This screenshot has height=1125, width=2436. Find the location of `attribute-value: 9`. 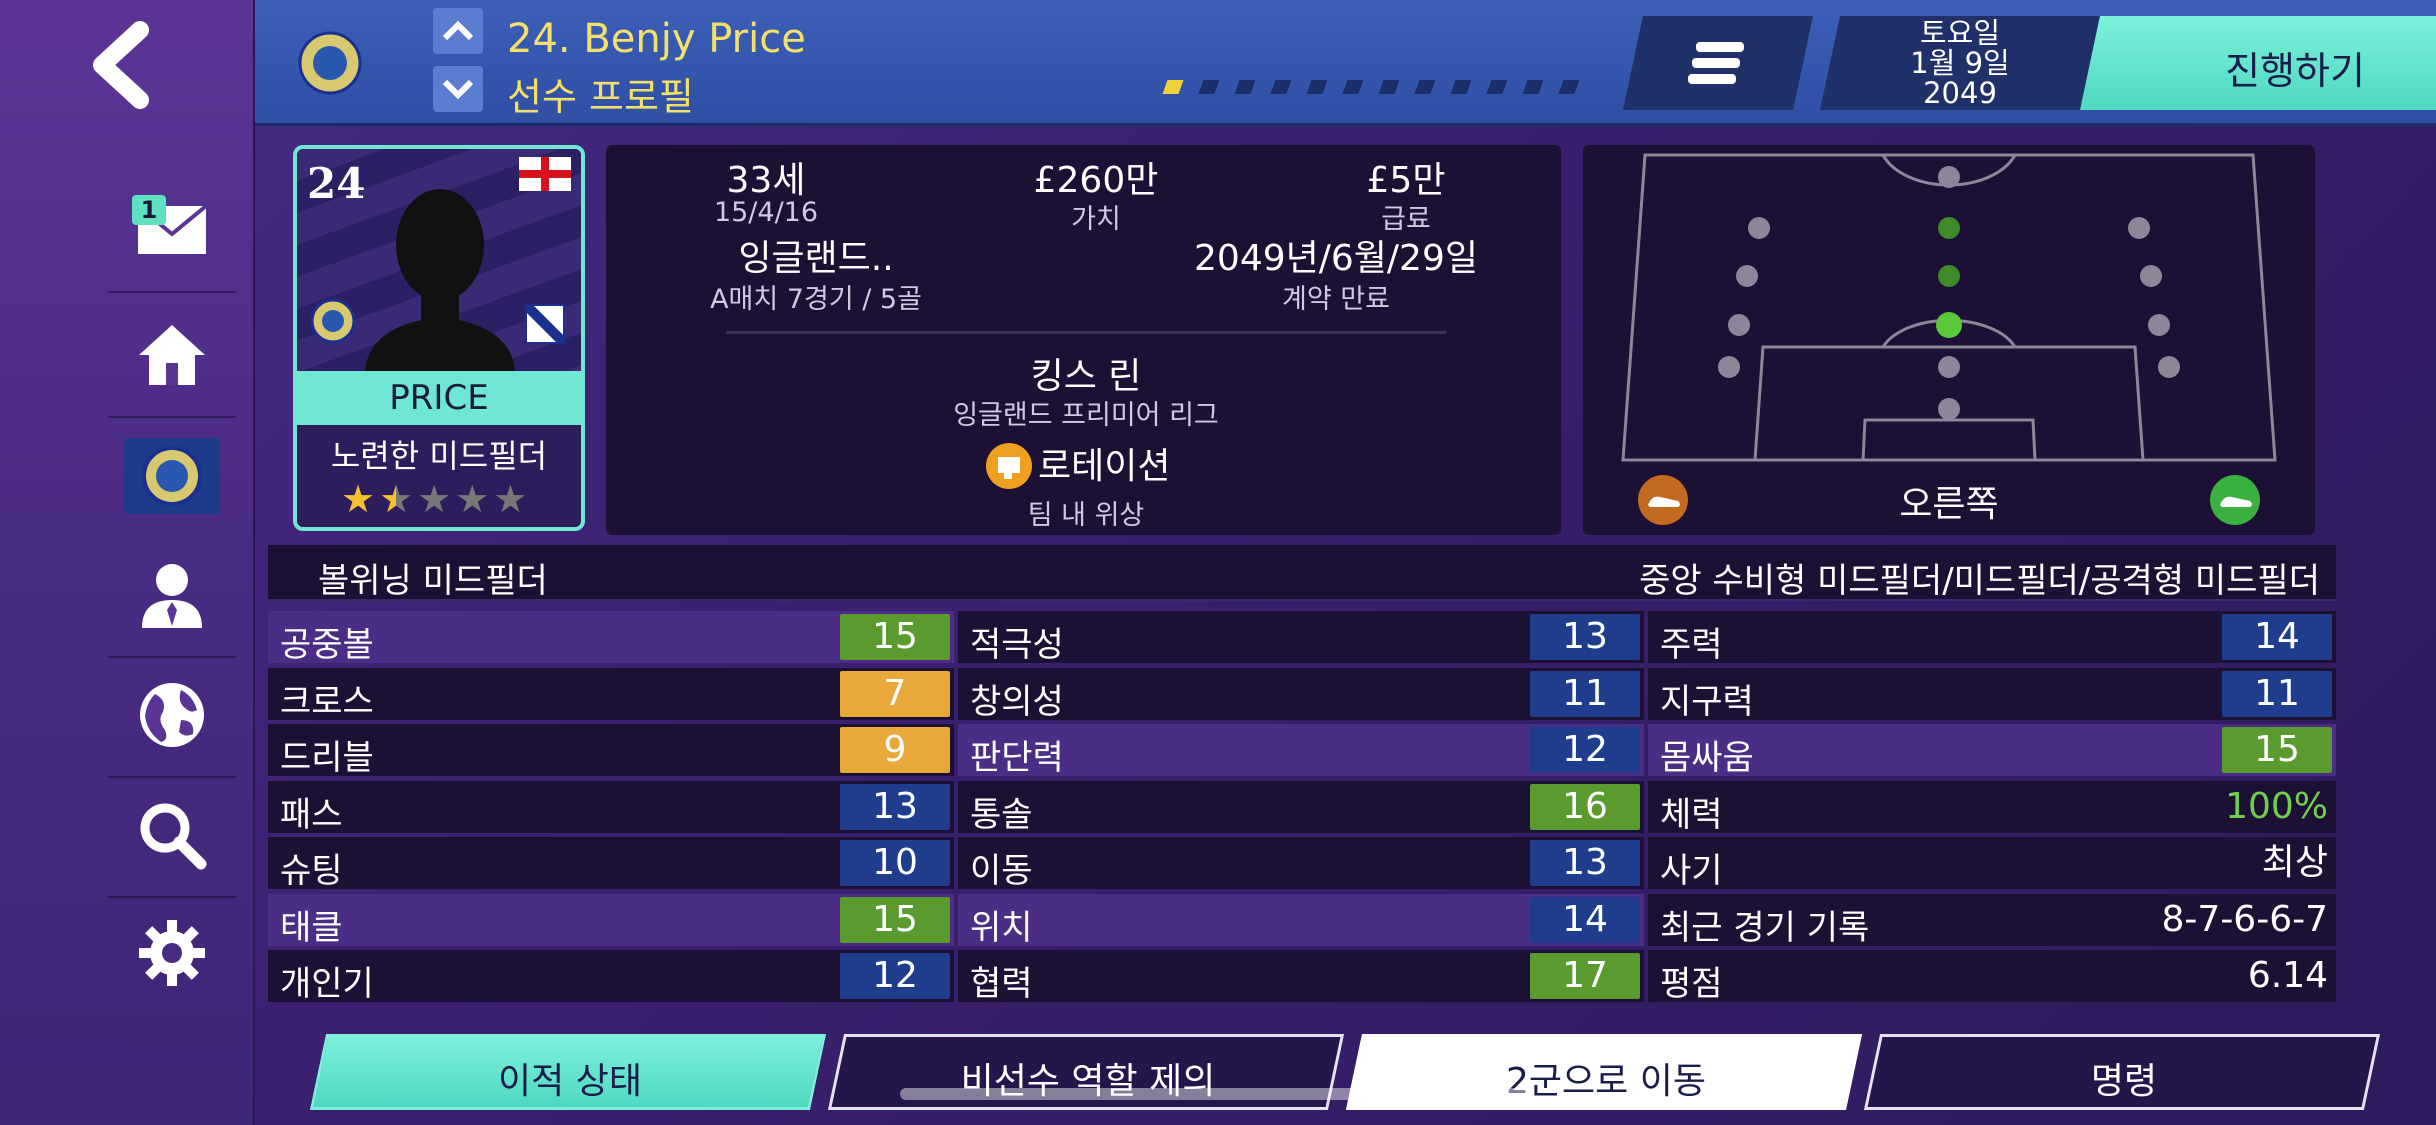

attribute-value: 9 is located at coordinates (895, 750).